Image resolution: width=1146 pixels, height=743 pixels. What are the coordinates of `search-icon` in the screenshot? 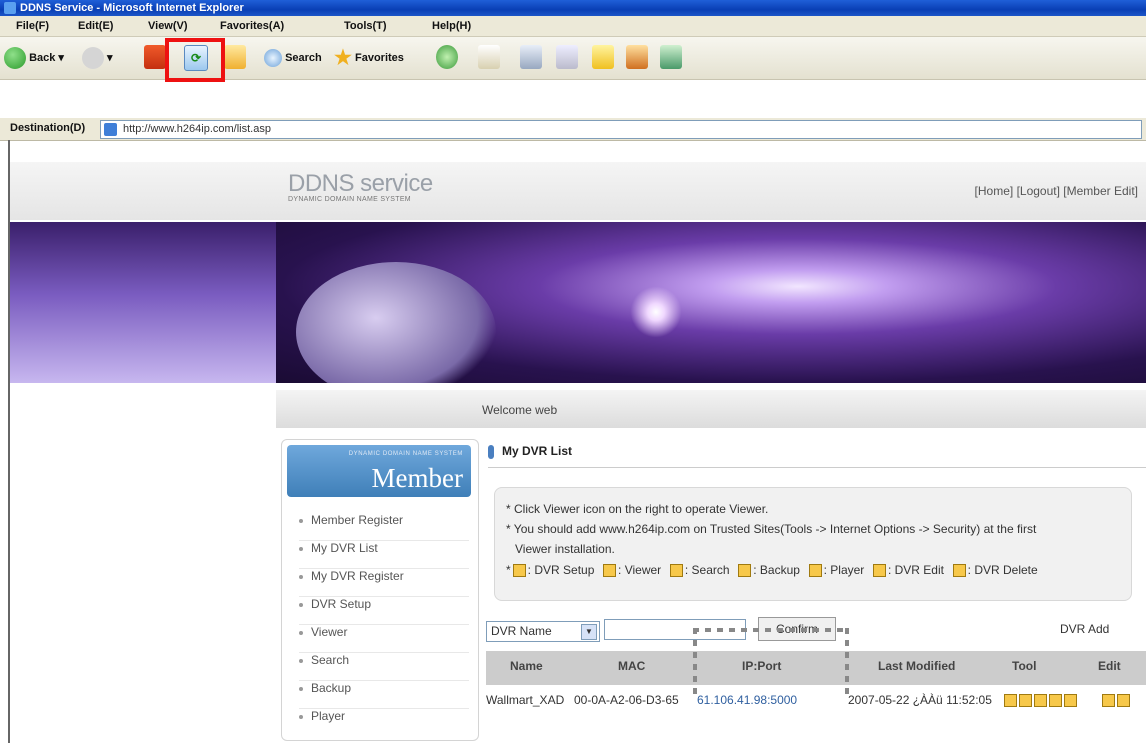 It's located at (273, 58).